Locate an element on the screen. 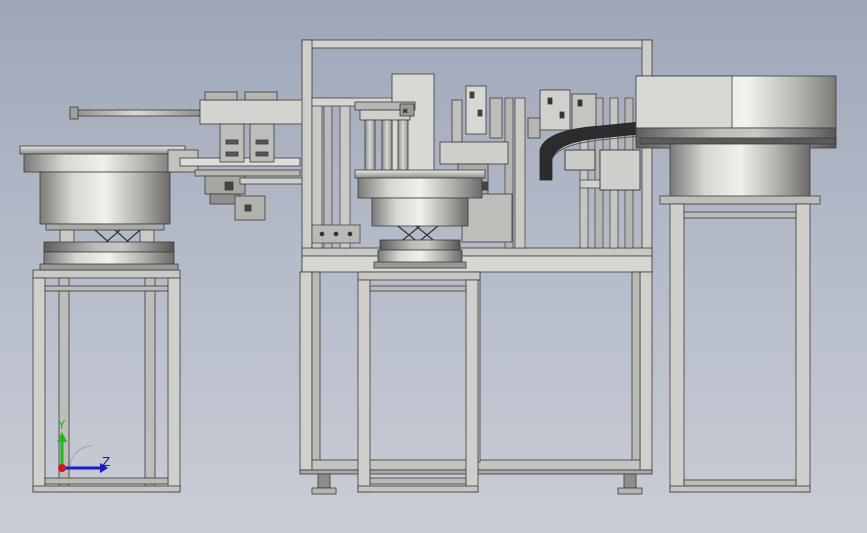 The height and width of the screenshot is (533, 867). press-unit: M is located at coordinates (394, 124).